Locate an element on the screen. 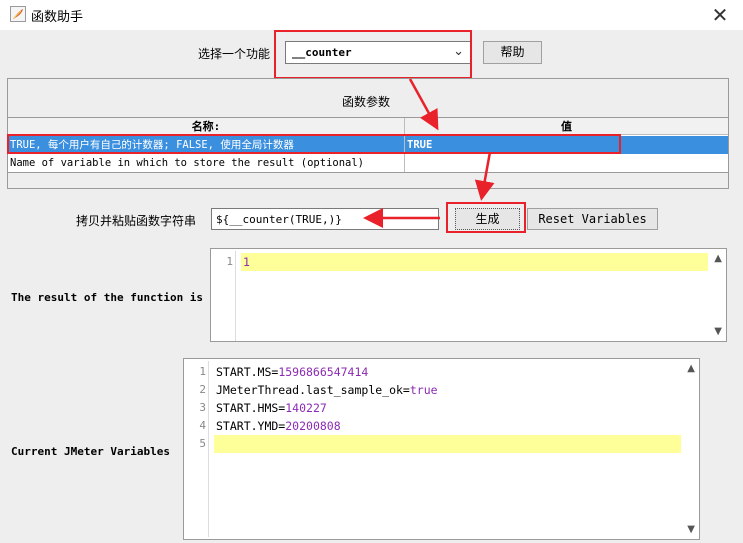  annotation-arrows is located at coordinates (429, 153).